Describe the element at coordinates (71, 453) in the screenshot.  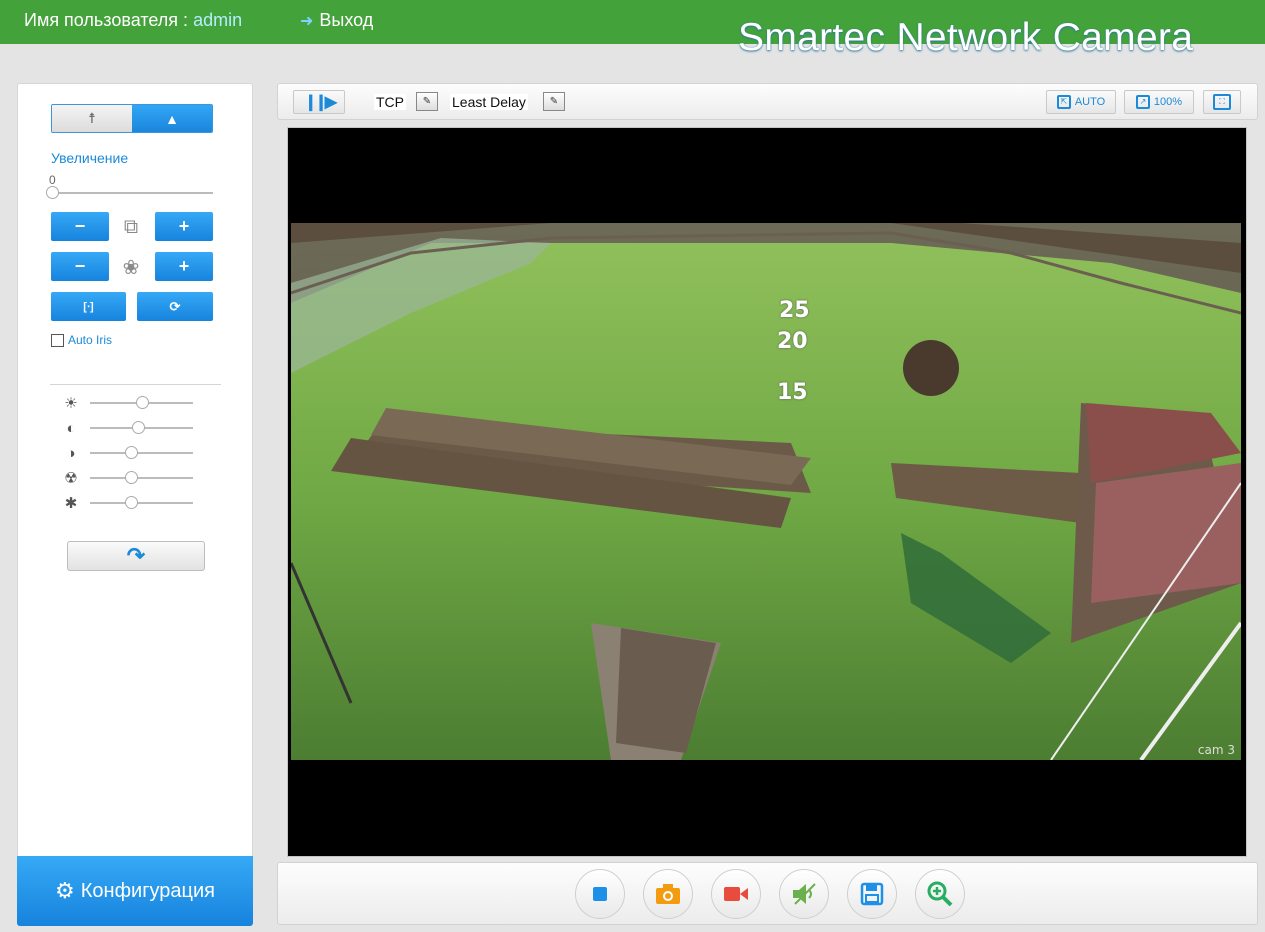
I see `saturation-icon: ◑` at that location.